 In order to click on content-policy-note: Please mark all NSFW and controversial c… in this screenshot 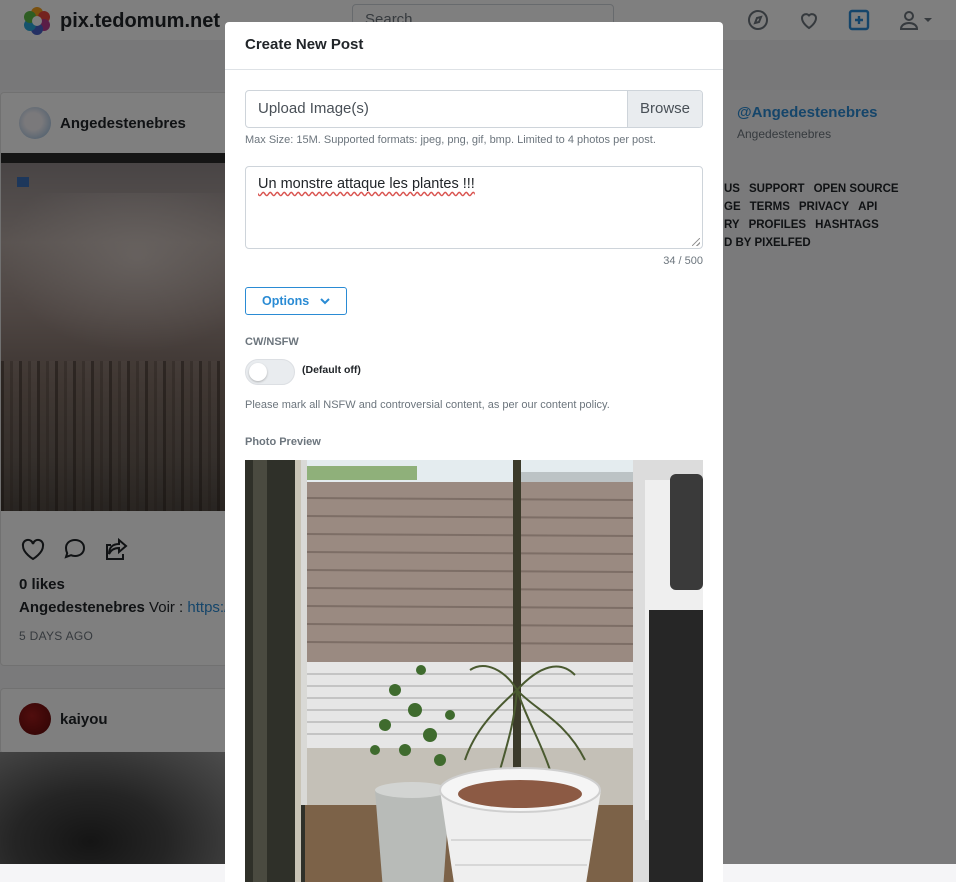, I will do `click(427, 405)`.